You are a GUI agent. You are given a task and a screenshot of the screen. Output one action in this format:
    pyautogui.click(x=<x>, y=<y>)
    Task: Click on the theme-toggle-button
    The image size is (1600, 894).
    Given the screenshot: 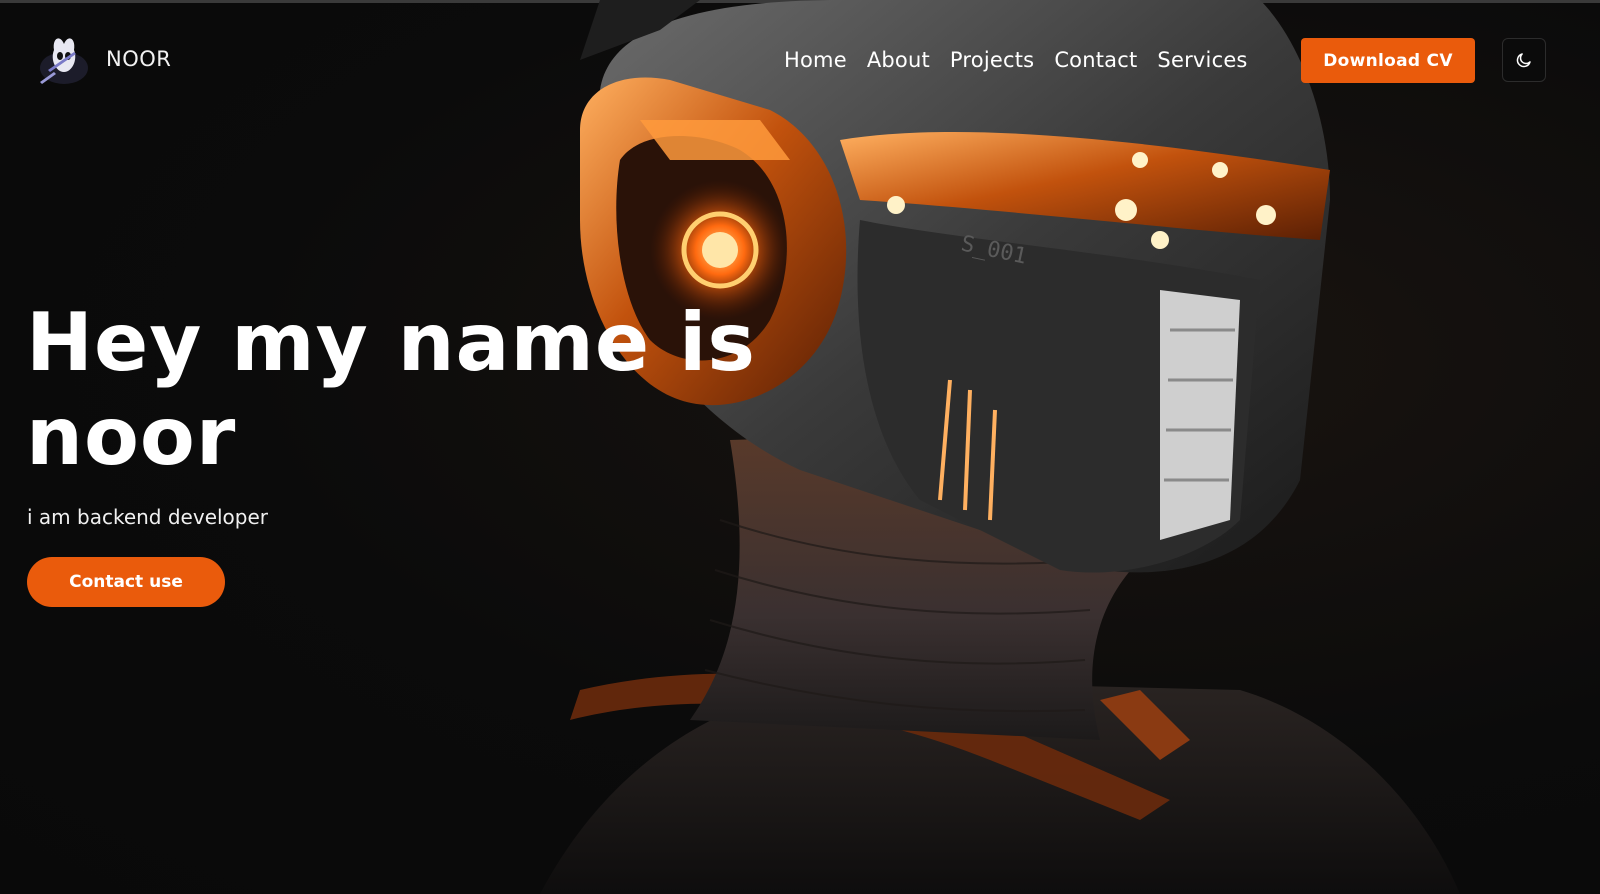 What is the action you would take?
    pyautogui.click(x=1524, y=60)
    